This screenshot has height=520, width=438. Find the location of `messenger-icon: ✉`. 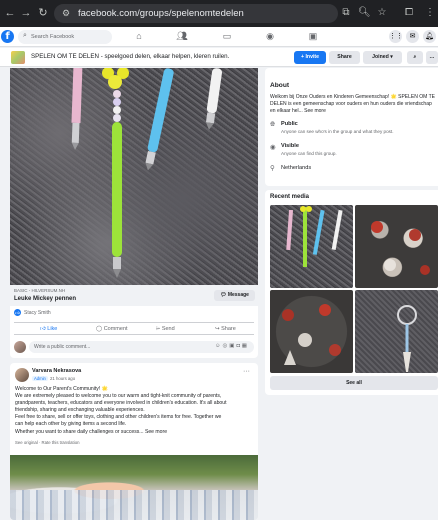

messenger-icon: ✉ is located at coordinates (412, 36).